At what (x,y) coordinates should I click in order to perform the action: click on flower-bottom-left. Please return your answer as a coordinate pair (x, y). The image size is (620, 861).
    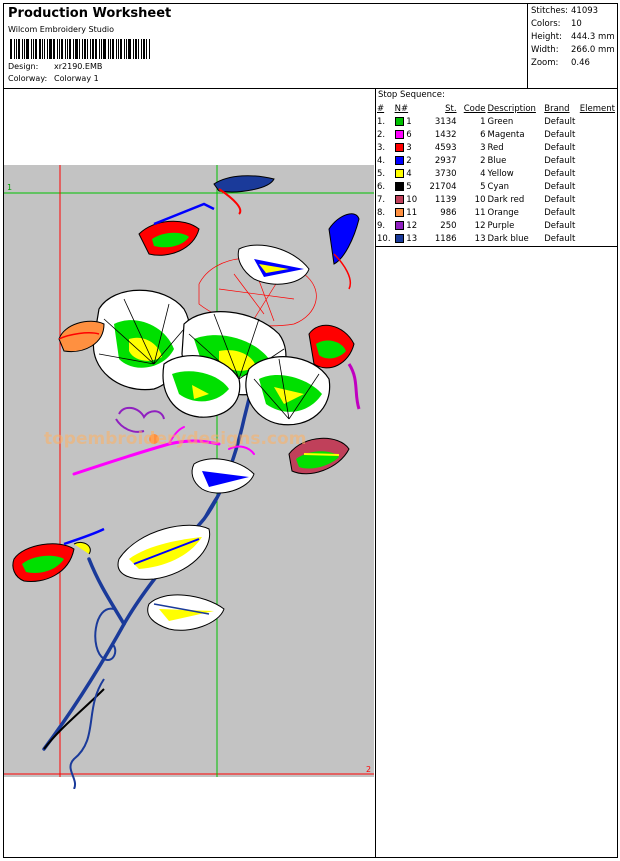
    Looking at the image, I should click on (58, 555).